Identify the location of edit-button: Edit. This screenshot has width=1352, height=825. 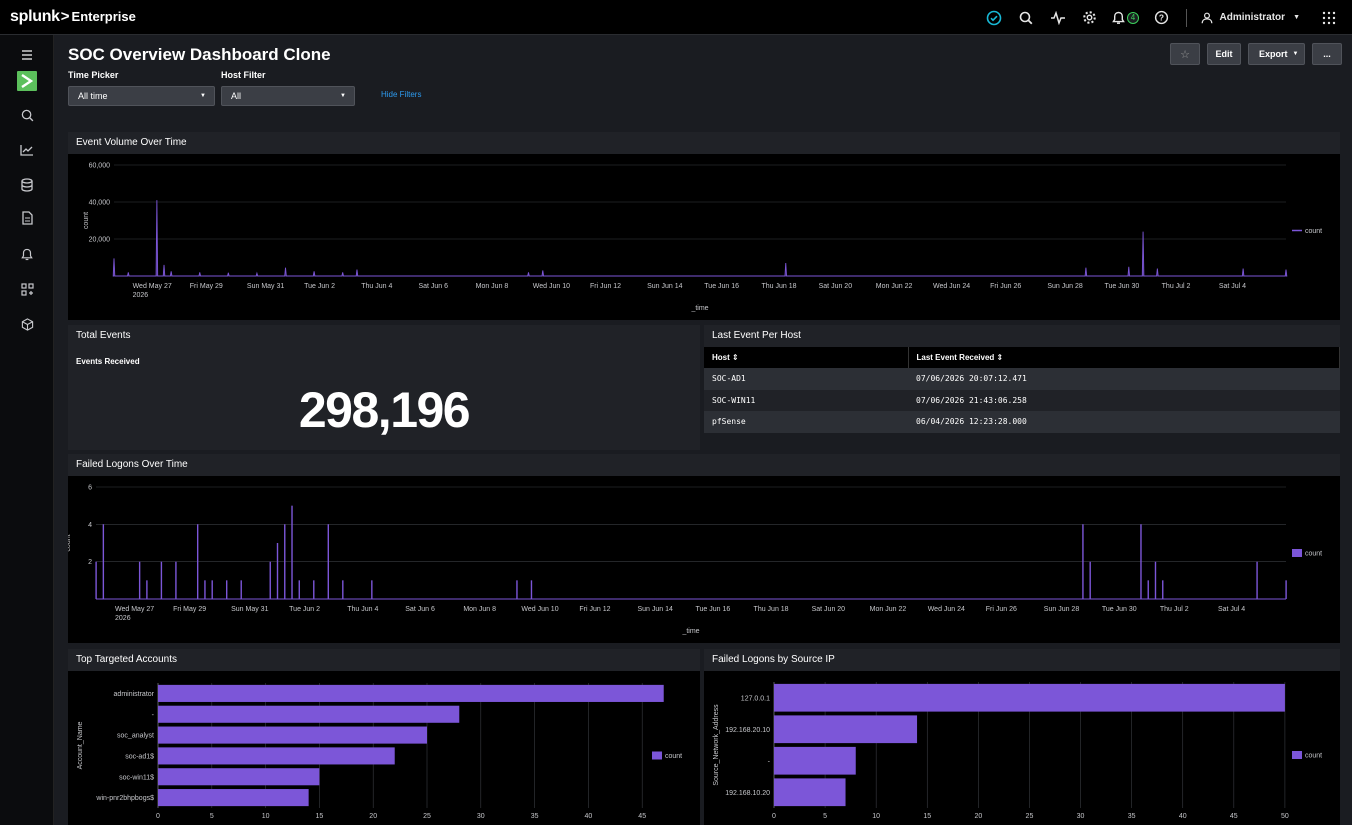
(1224, 54).